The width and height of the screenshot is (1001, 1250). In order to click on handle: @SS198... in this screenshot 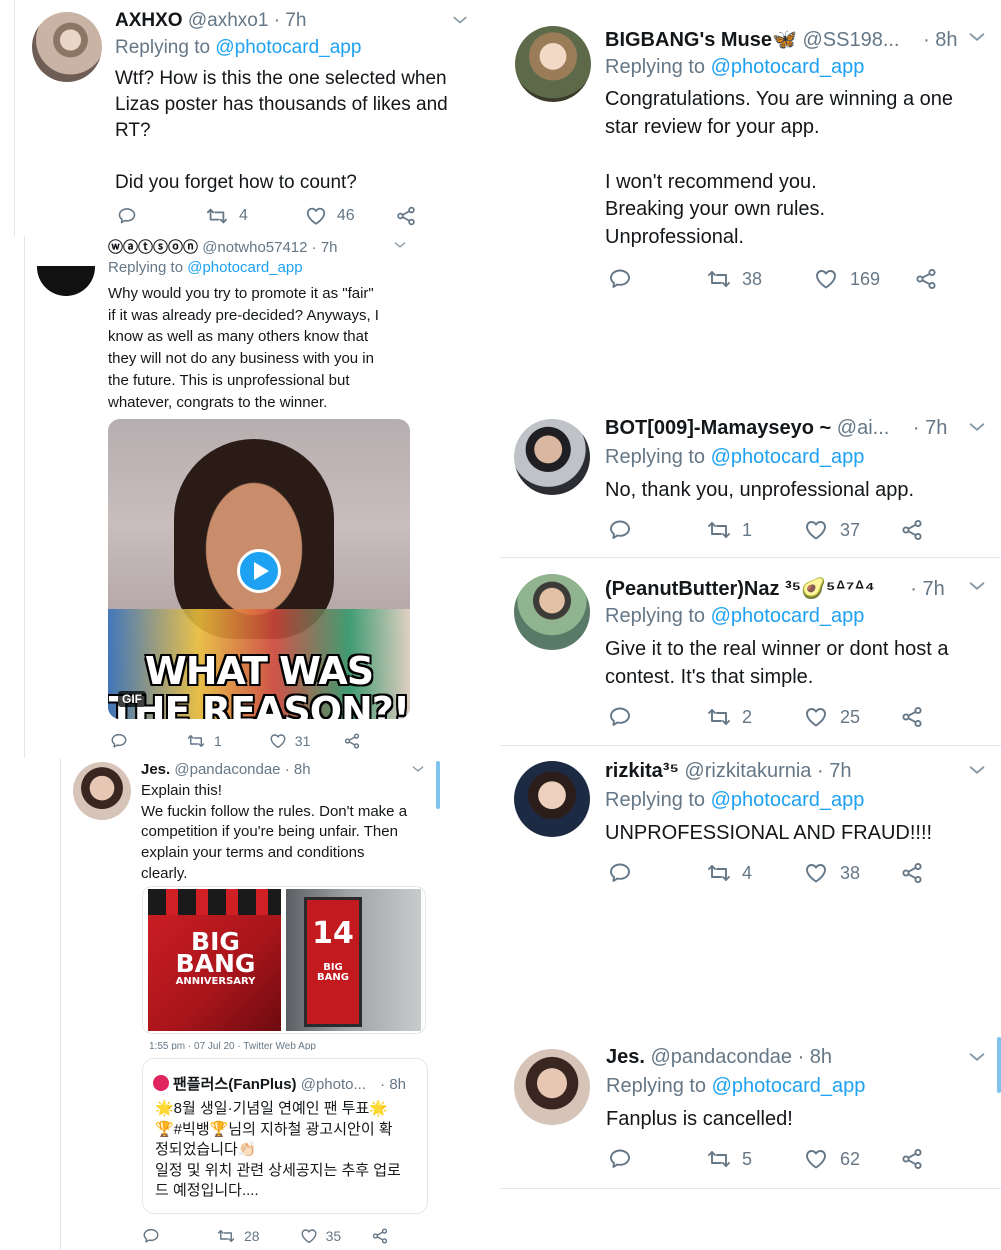, I will do `click(850, 40)`.